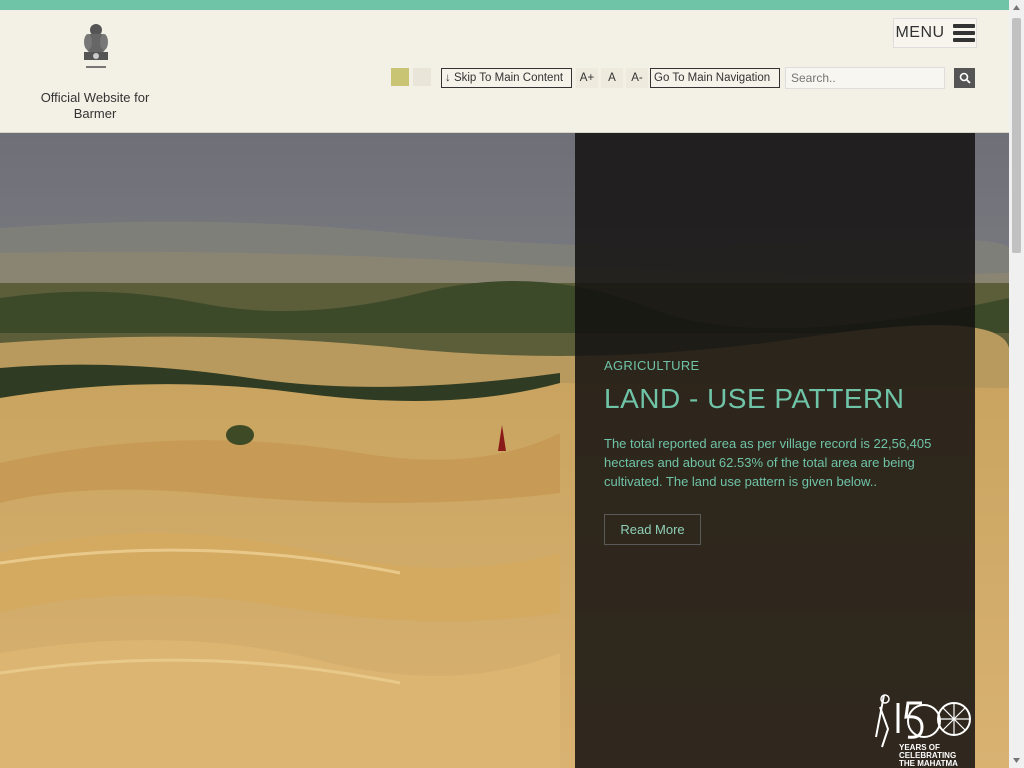 The height and width of the screenshot is (768, 1024). What do you see at coordinates (587, 78) in the screenshot?
I see `font-increase-button: A+` at bounding box center [587, 78].